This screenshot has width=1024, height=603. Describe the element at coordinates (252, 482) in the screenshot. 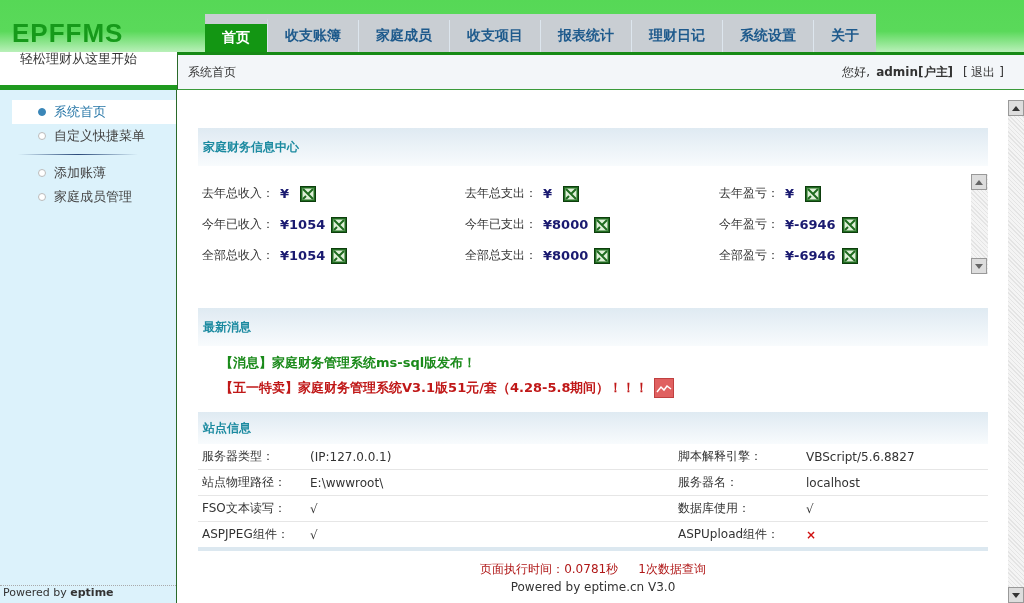

I see `info-label: 站点物理路径：` at that location.